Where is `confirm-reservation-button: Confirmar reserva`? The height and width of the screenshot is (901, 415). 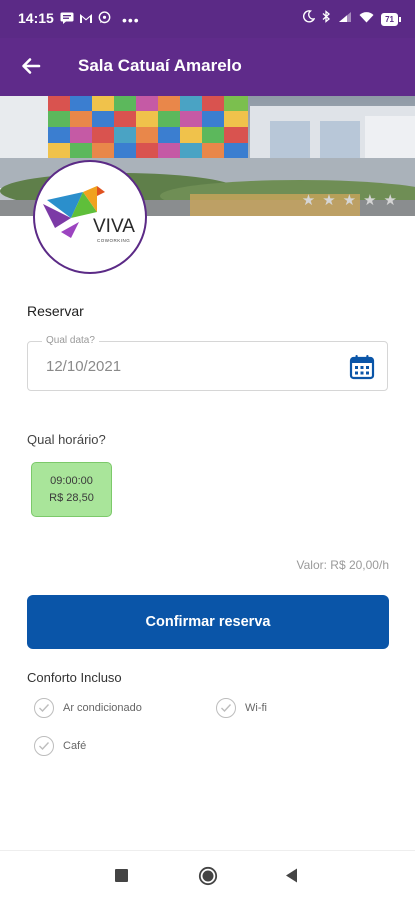 confirm-reservation-button: Confirmar reserva is located at coordinates (208, 622).